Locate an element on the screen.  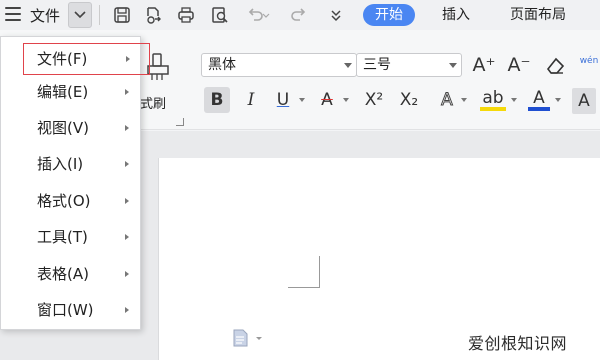
underline-dropdown is located at coordinates (301, 100).